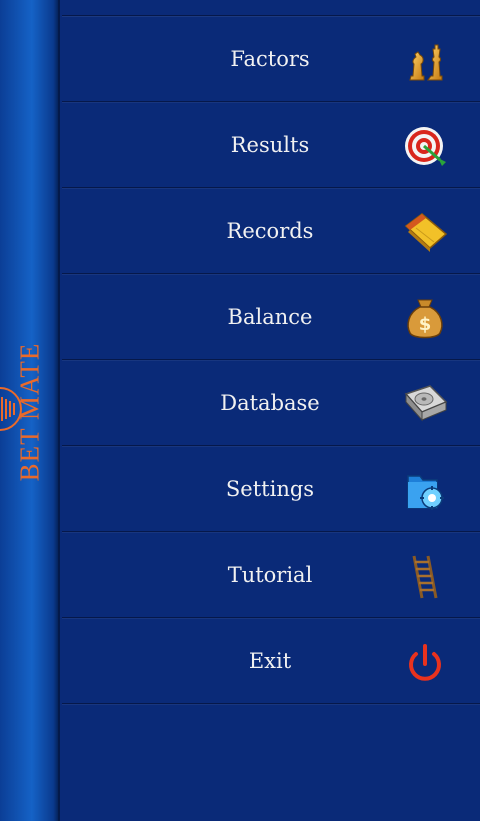  Describe the element at coordinates (425, 233) in the screenshot. I see `notepad-icon` at that location.